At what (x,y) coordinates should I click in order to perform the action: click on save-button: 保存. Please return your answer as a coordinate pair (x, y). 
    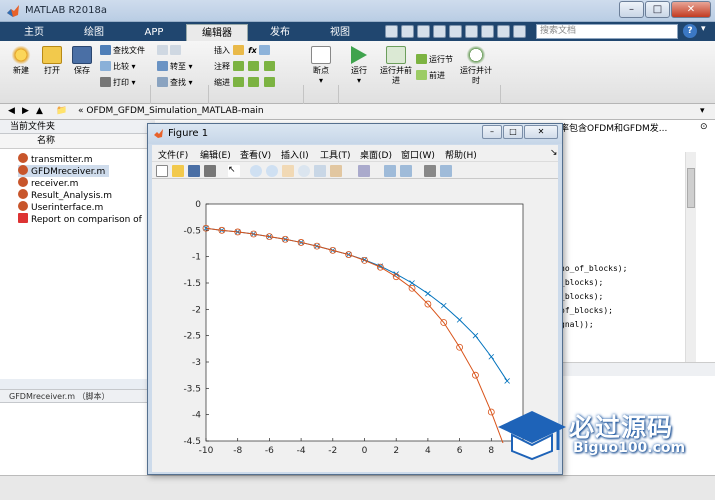
    Looking at the image, I should click on (82, 61).